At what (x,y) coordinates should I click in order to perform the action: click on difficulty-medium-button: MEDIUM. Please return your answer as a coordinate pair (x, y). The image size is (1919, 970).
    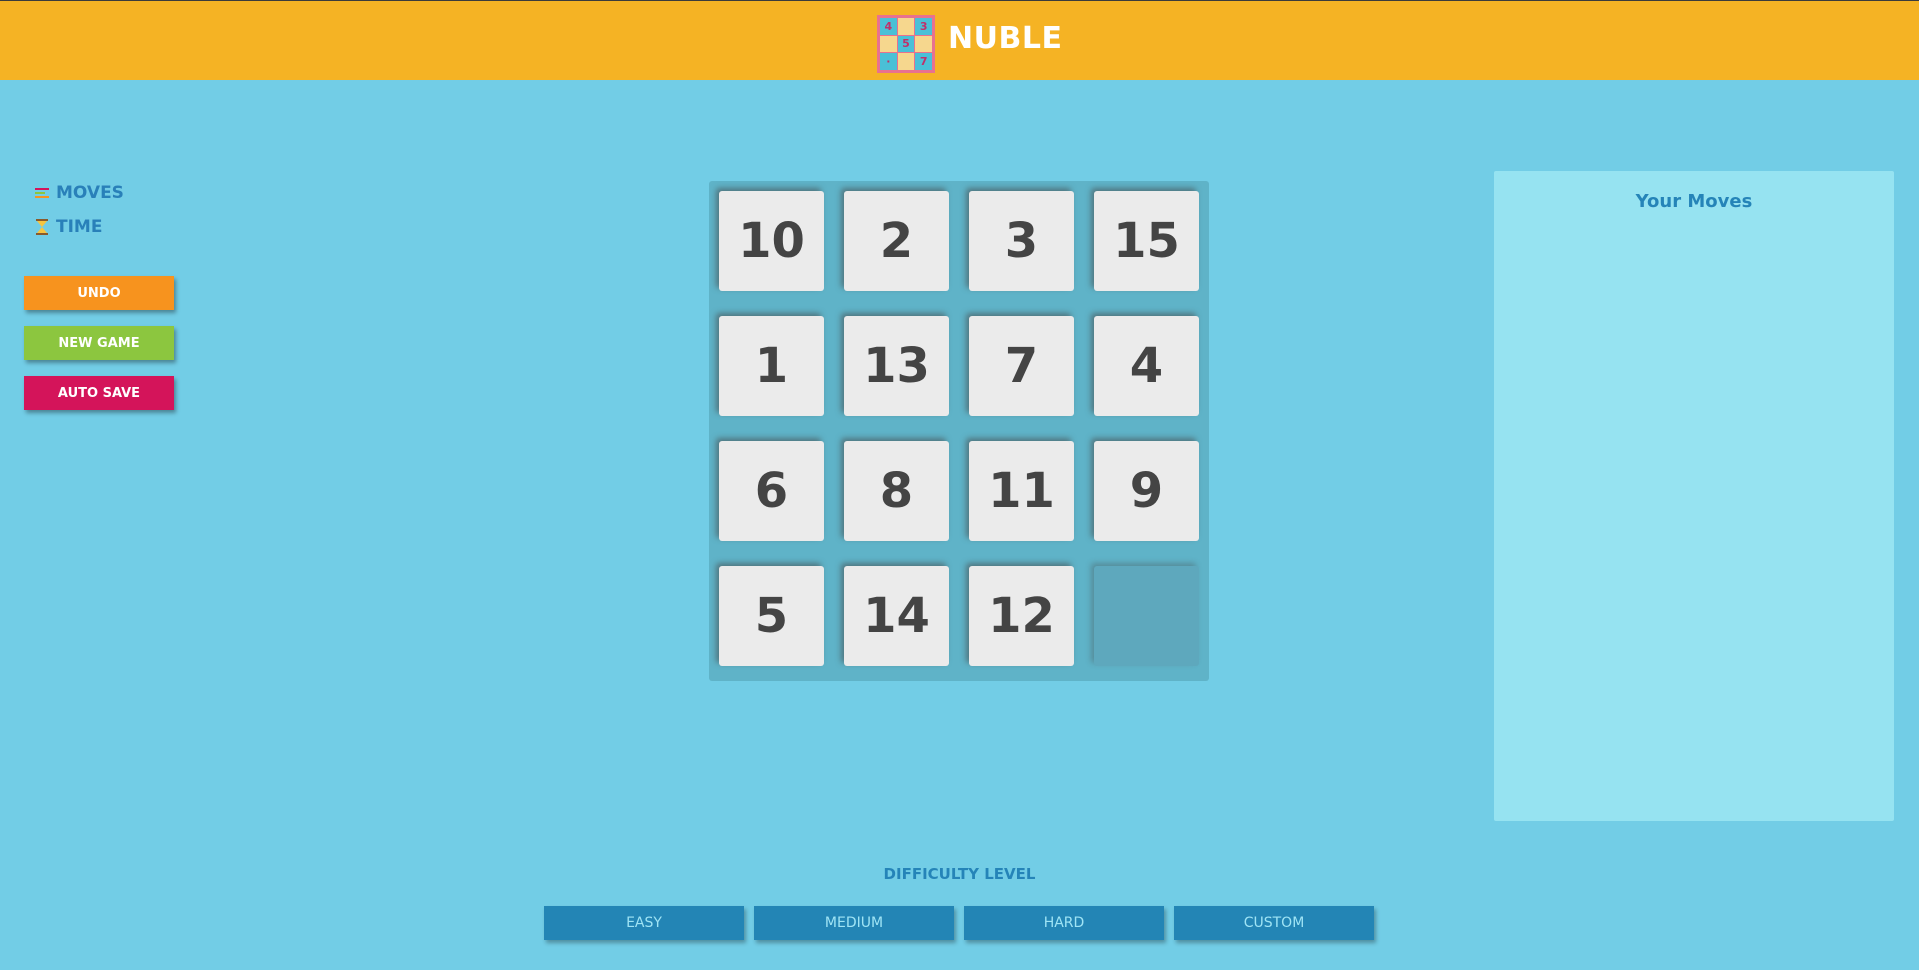
    Looking at the image, I should click on (854, 923).